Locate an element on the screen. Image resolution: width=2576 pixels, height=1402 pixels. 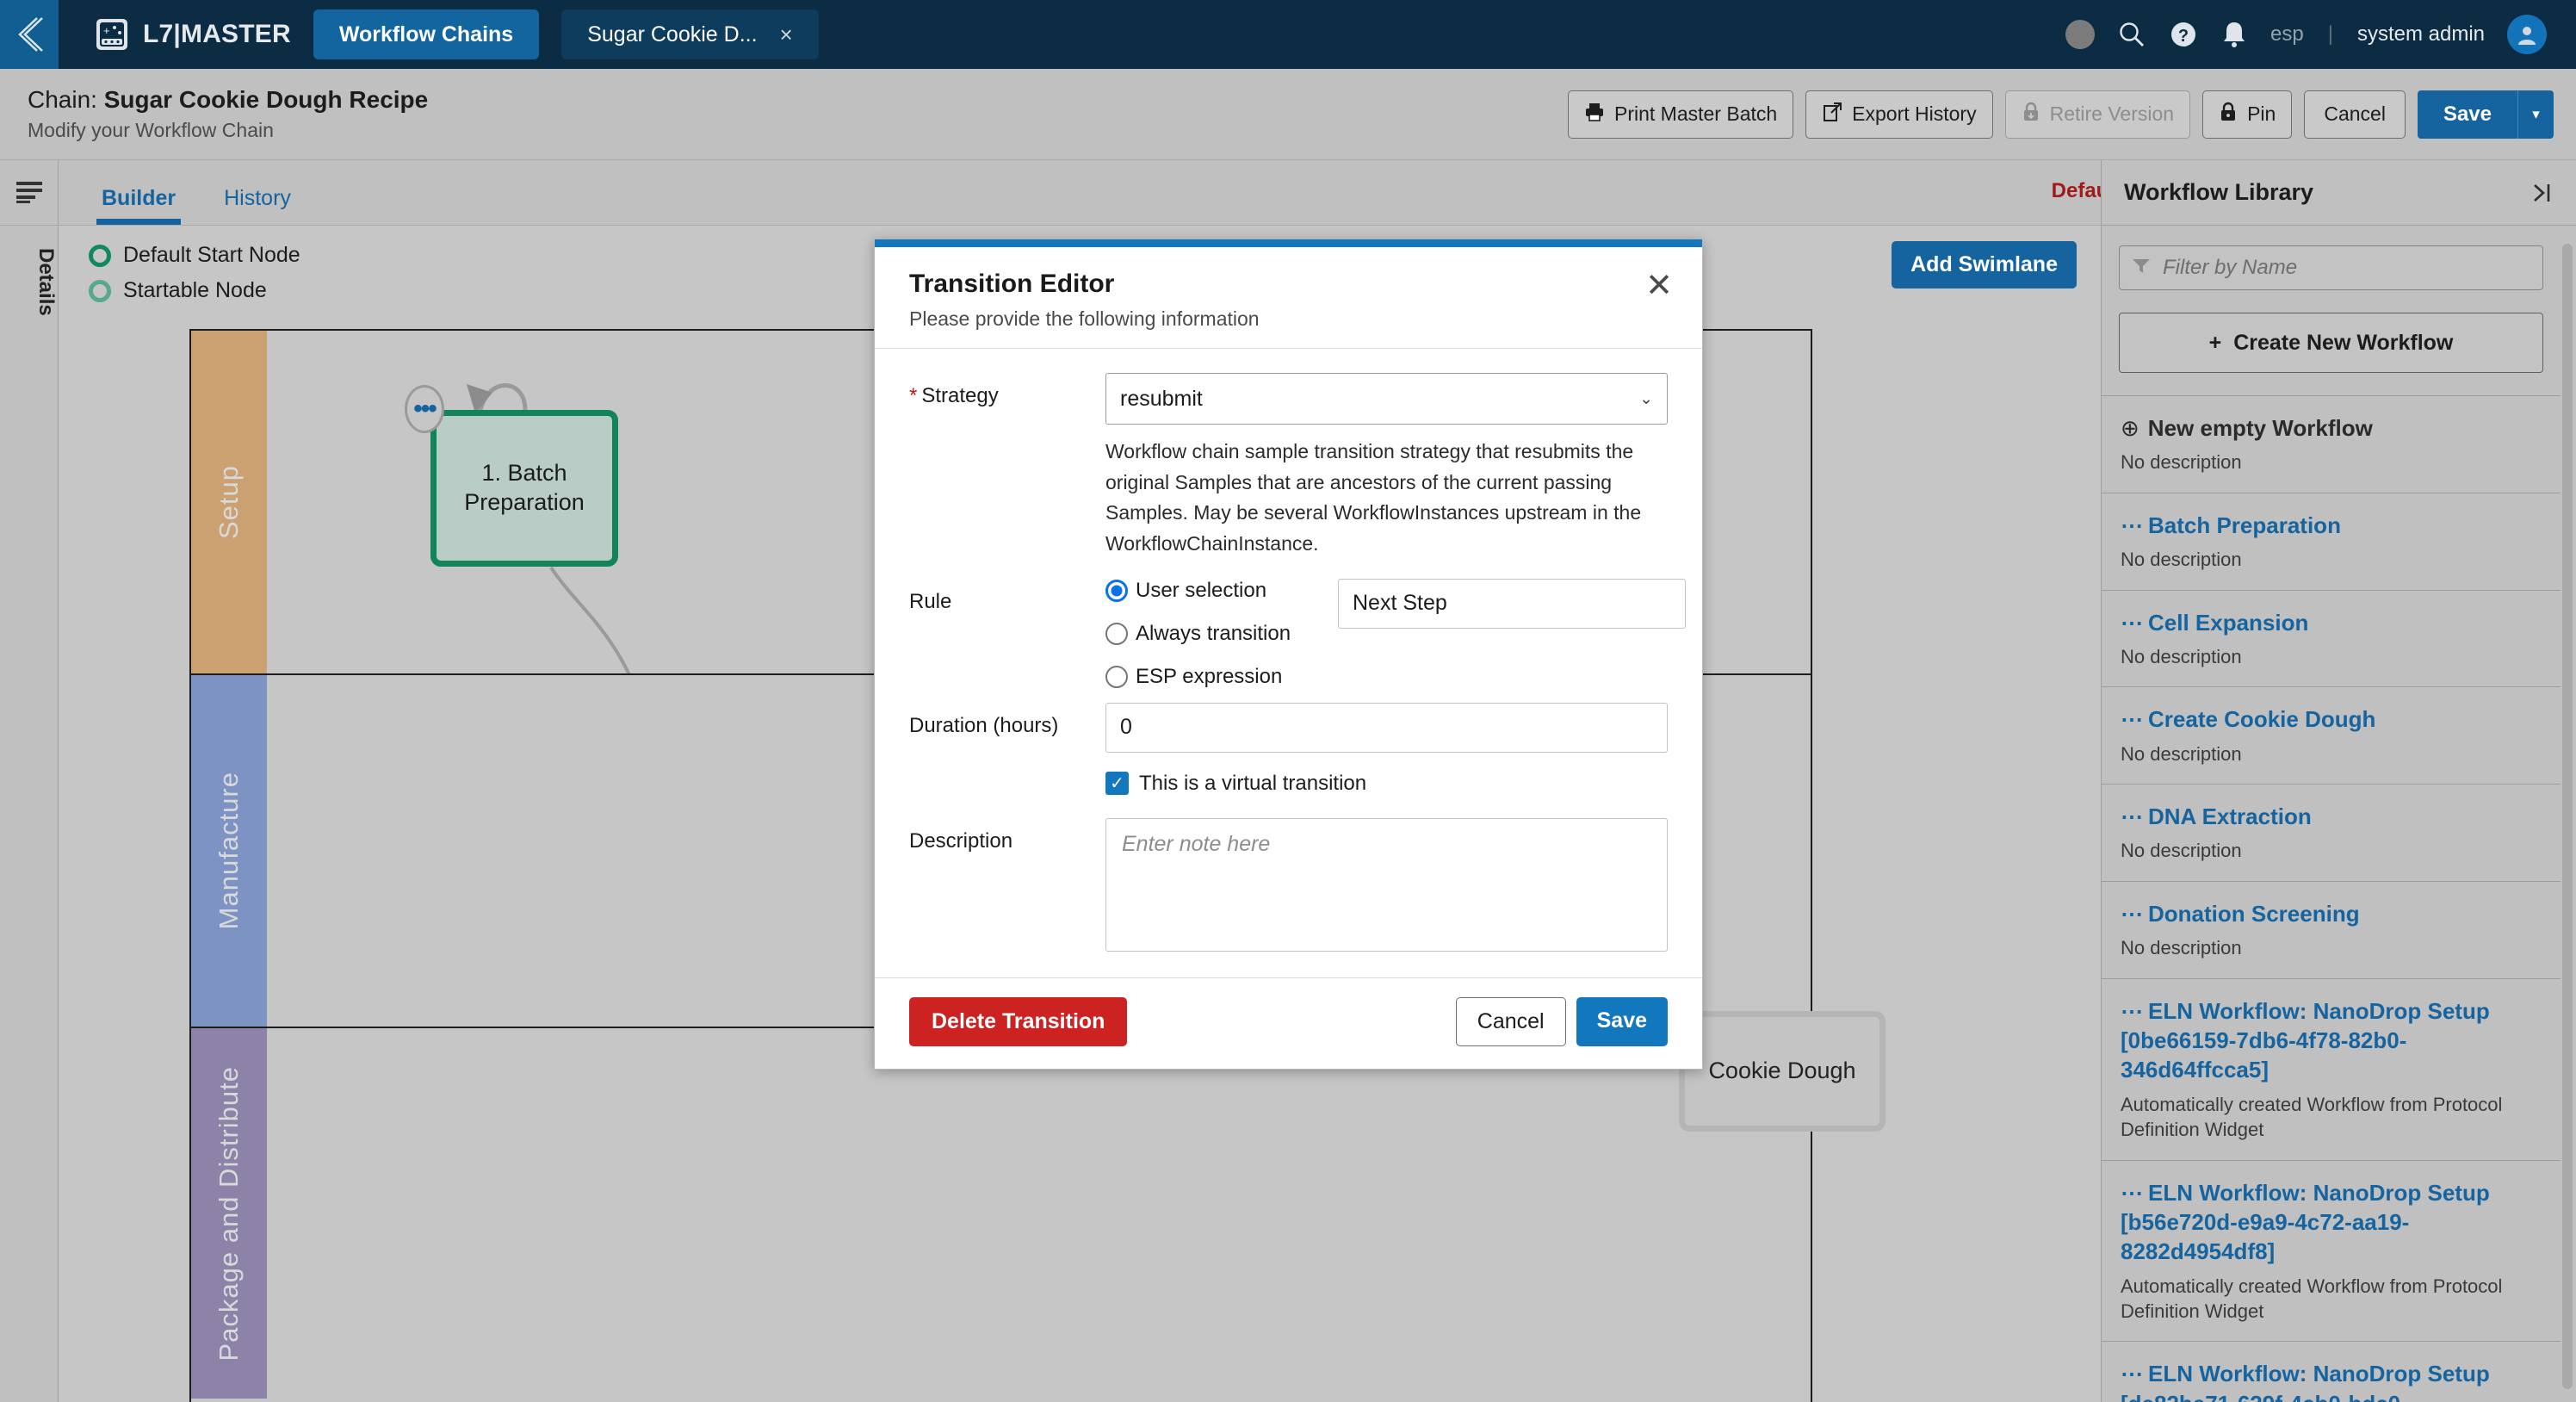
chevron-down-icon: ⌄ is located at coordinates (1646, 398).